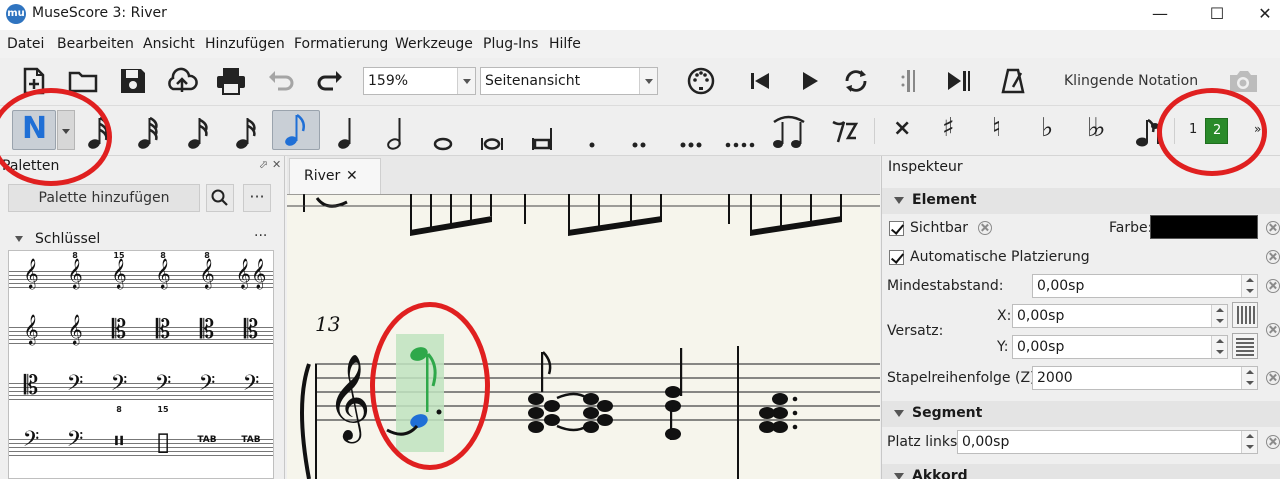  Describe the element at coordinates (66, 130) in the screenshot. I see `note-input-mode-dropdown` at that location.